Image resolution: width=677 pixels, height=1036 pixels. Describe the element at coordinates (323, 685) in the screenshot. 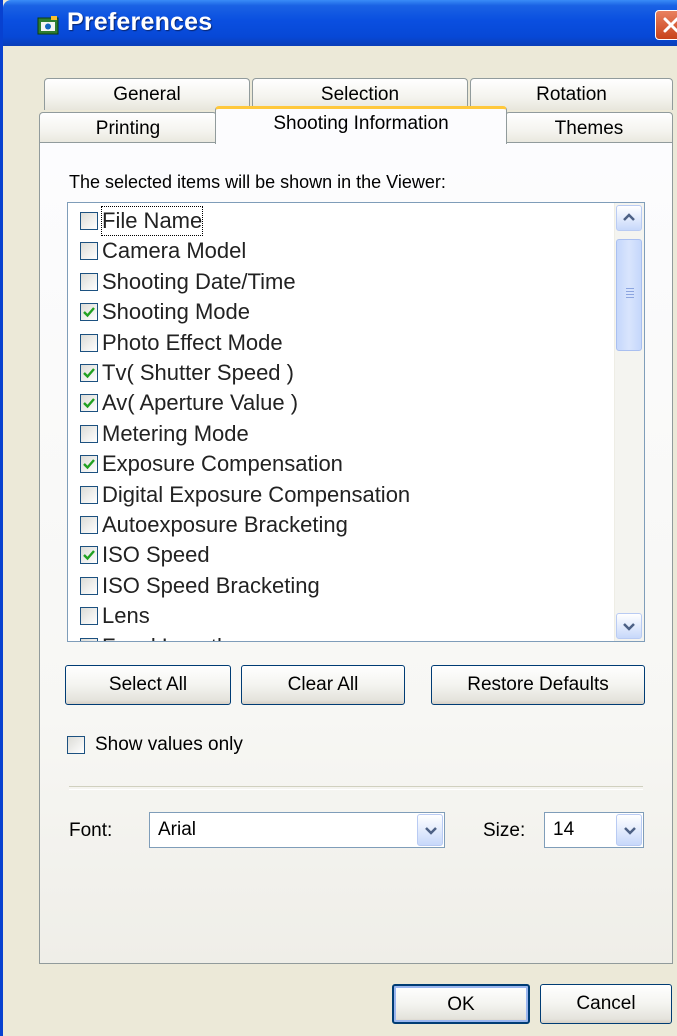

I see `clear-all-button: Clear All` at that location.